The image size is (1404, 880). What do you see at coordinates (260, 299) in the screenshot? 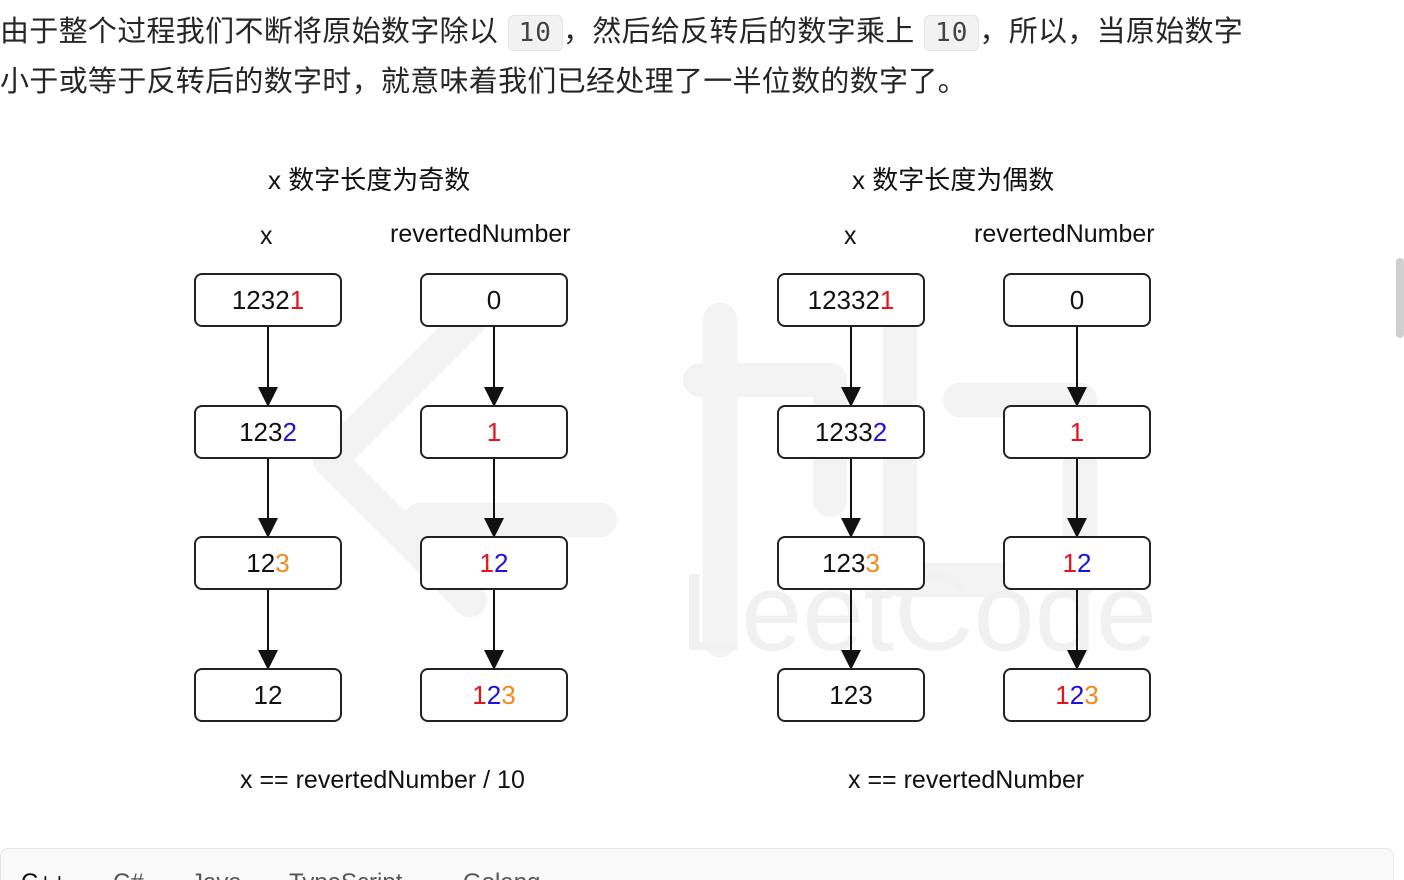
I see `node-digits: 1232` at bounding box center [260, 299].